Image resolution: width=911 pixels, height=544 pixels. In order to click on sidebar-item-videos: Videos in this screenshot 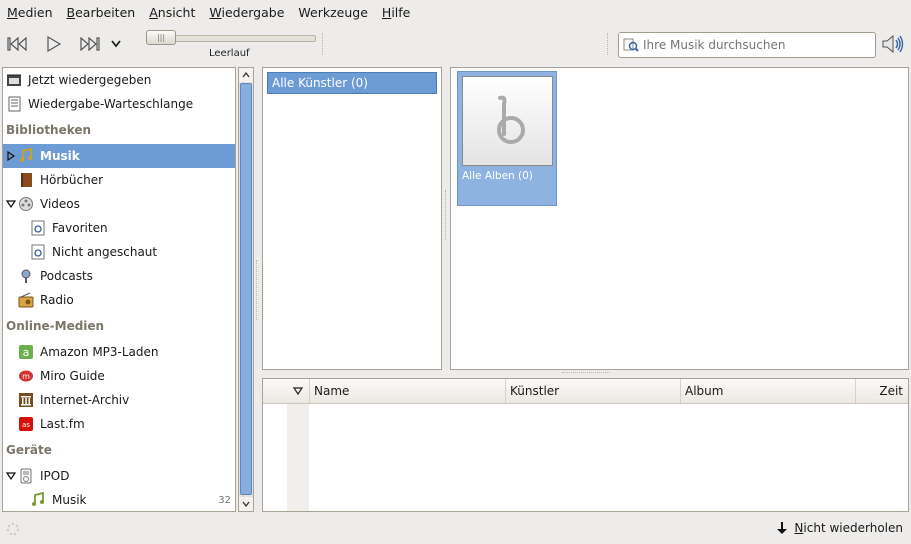, I will do `click(119, 204)`.